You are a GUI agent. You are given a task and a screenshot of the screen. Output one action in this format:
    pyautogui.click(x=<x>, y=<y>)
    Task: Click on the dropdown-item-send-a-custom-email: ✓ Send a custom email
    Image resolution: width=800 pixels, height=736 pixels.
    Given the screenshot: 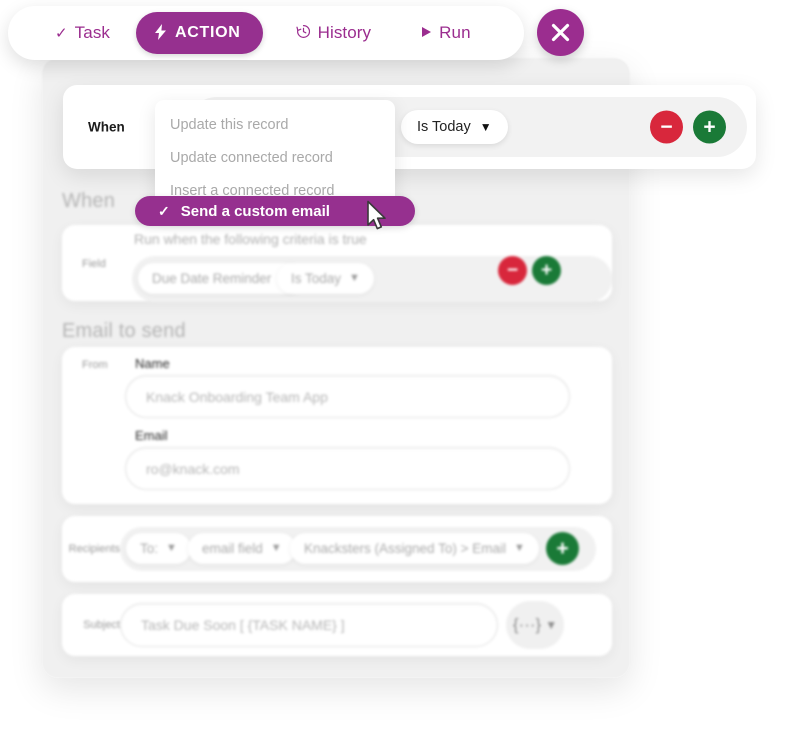 What is the action you would take?
    pyautogui.click(x=275, y=211)
    